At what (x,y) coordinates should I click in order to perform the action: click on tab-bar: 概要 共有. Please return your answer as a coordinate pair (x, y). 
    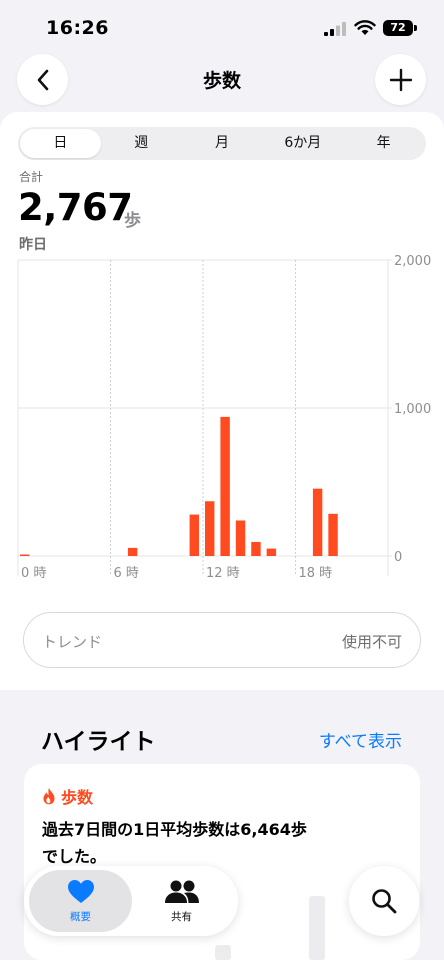
    Looking at the image, I should click on (131, 901).